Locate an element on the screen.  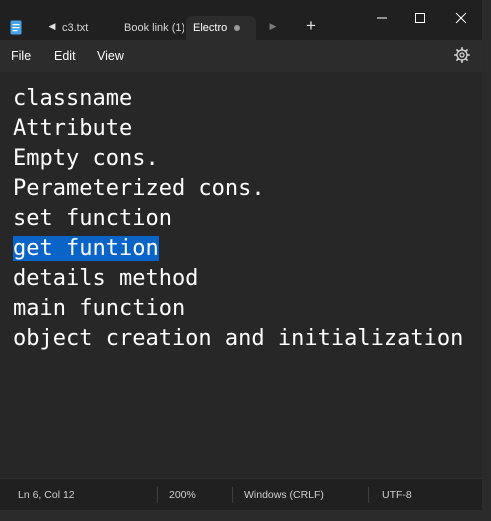
menu-file: File is located at coordinates (21, 56).